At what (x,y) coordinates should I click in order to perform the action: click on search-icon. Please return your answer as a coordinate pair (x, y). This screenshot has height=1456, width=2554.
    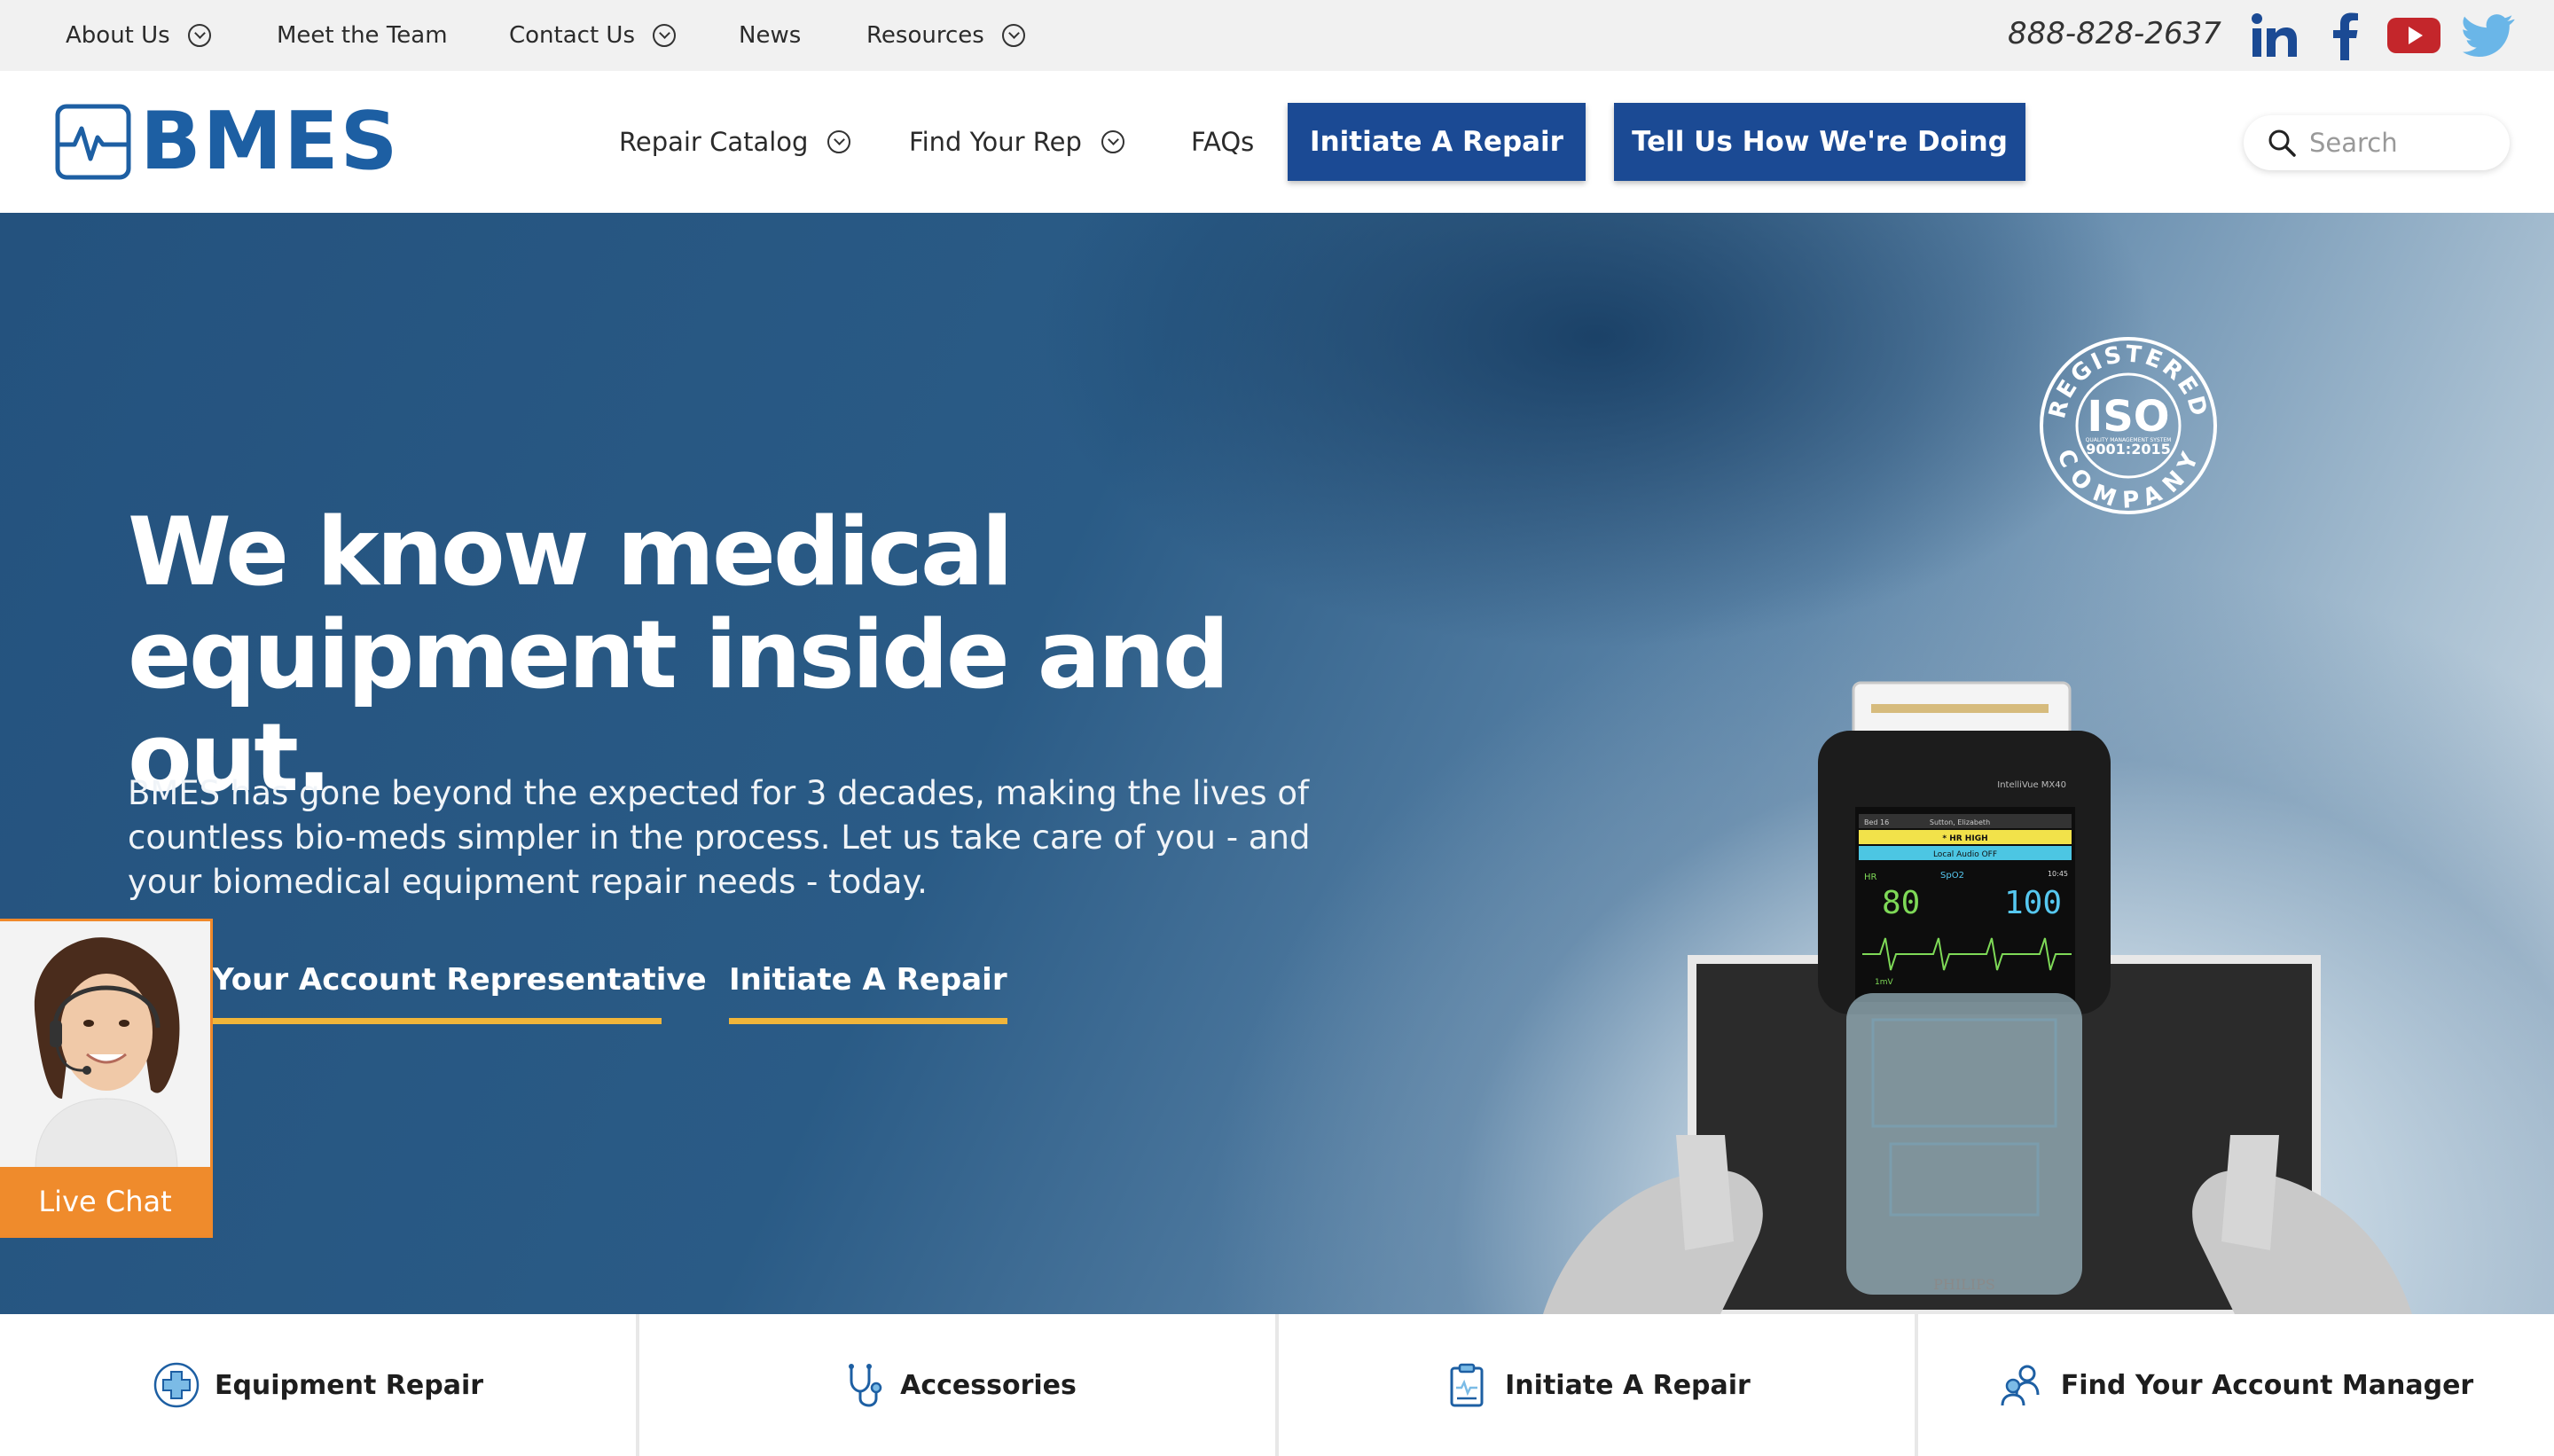
    Looking at the image, I should click on (2282, 143).